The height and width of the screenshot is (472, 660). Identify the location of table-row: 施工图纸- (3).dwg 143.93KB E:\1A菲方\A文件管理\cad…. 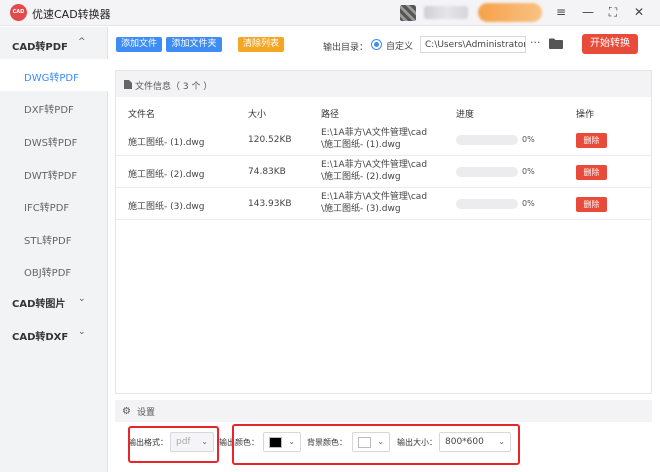
(383, 204).